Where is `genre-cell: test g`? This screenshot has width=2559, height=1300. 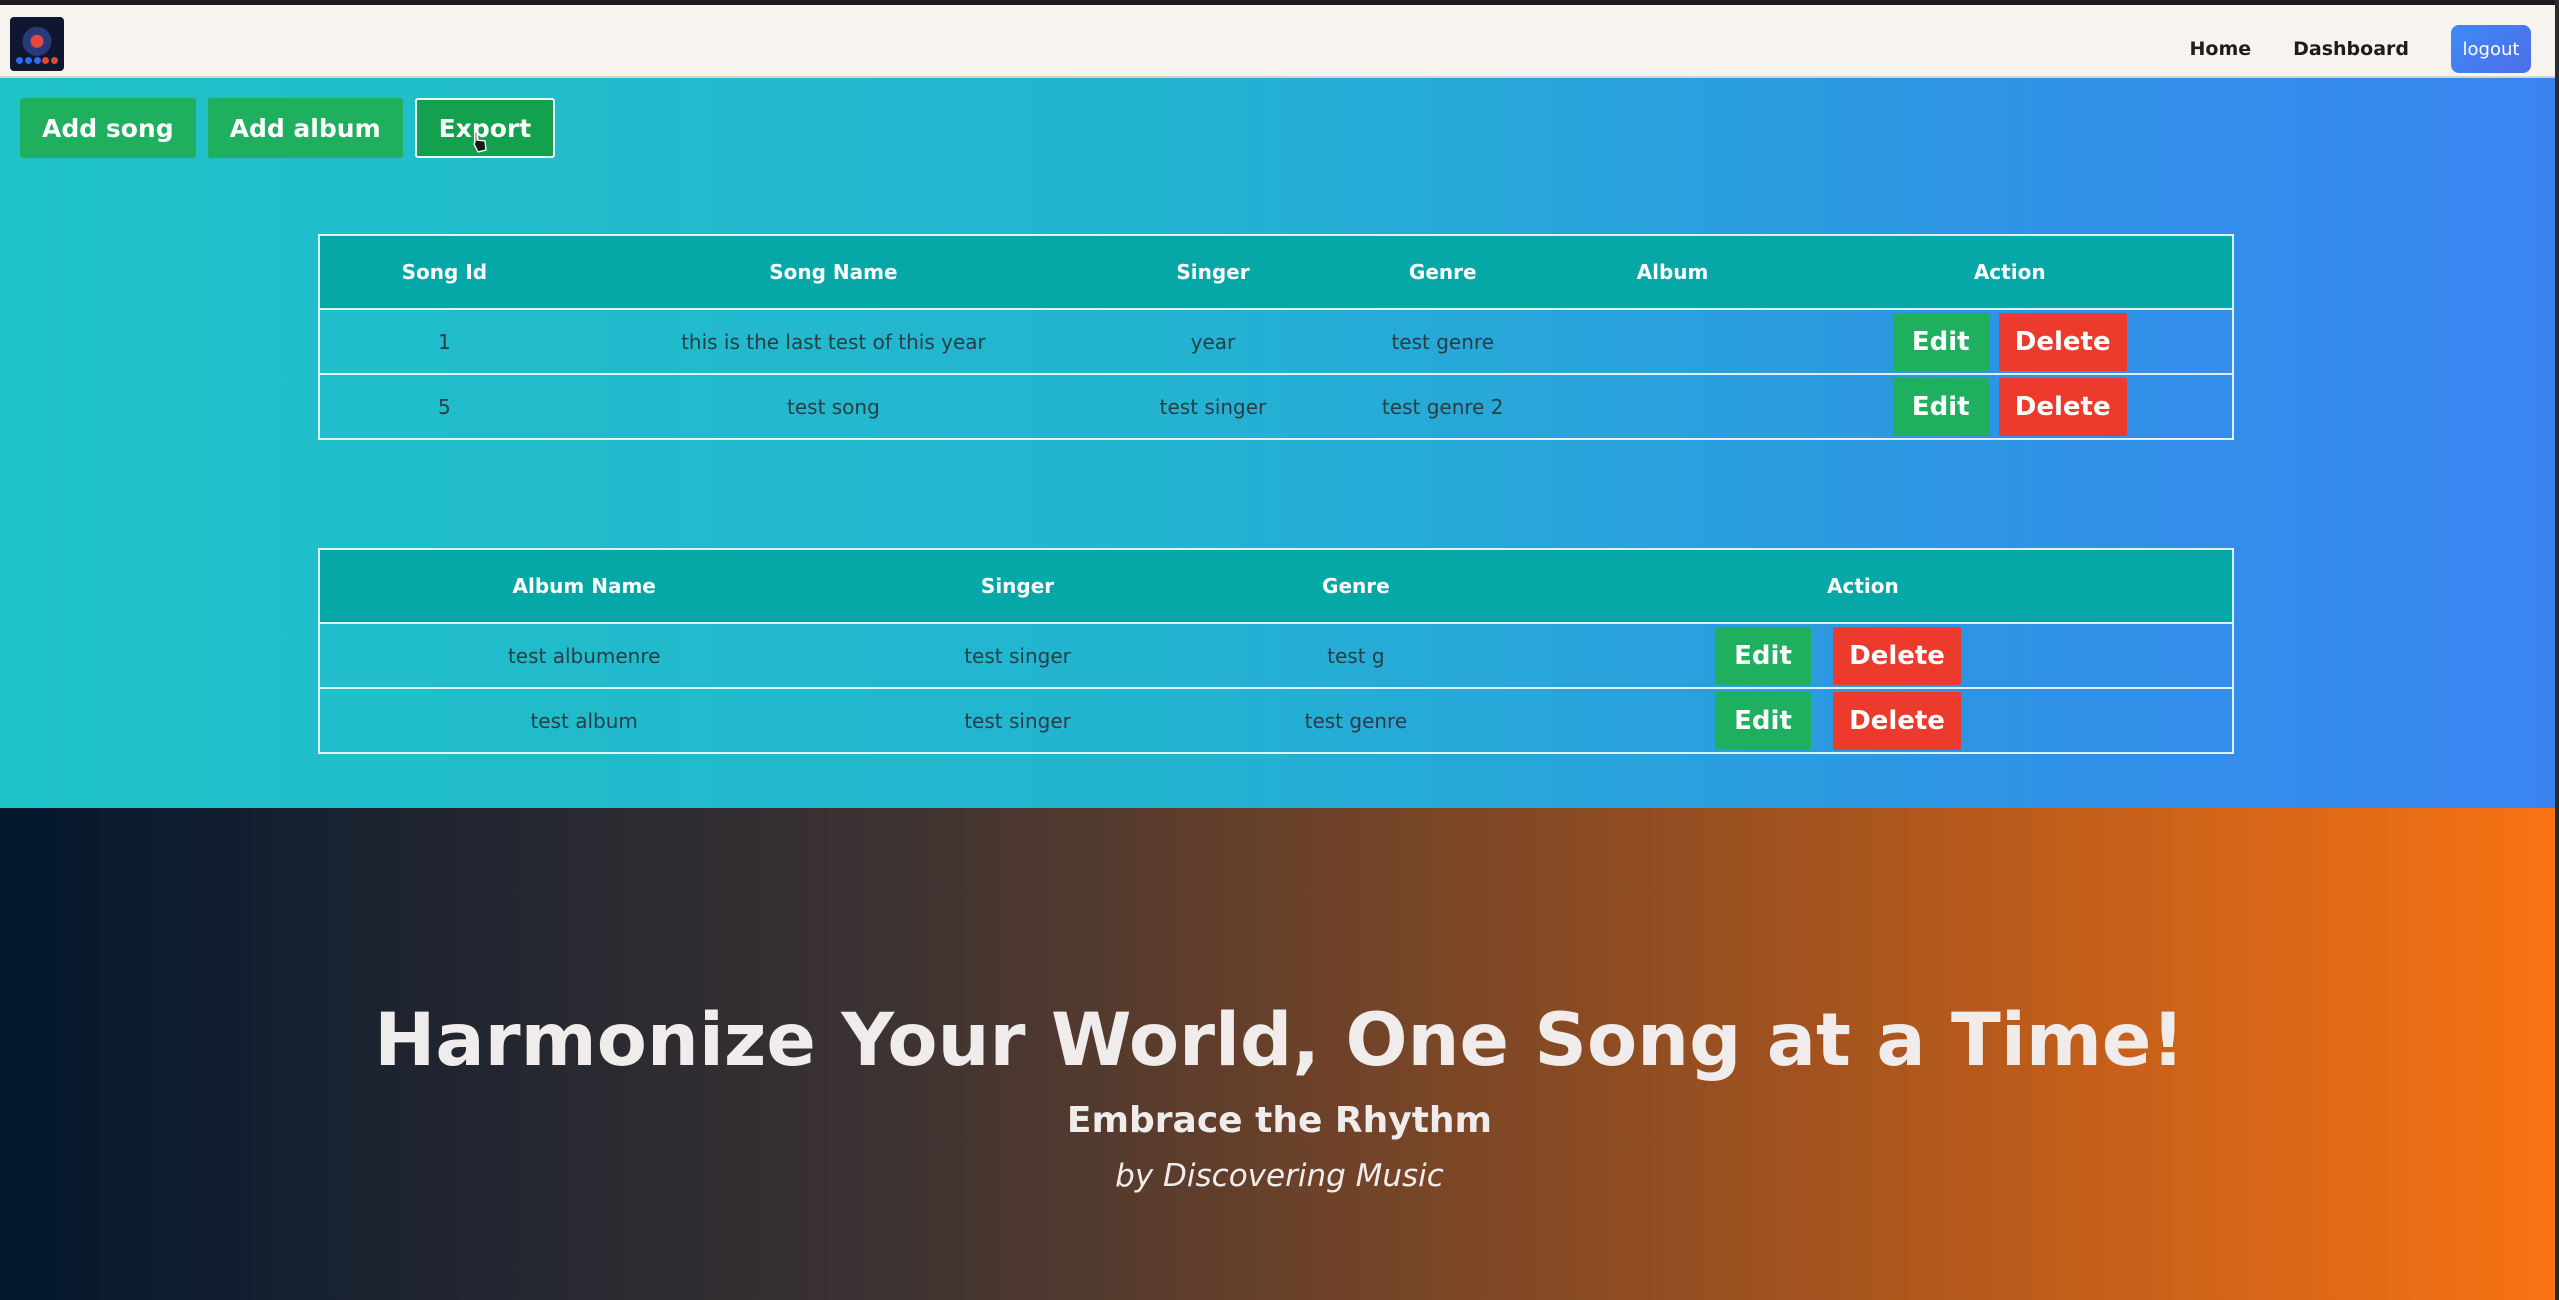
genre-cell: test g is located at coordinates (1356, 655).